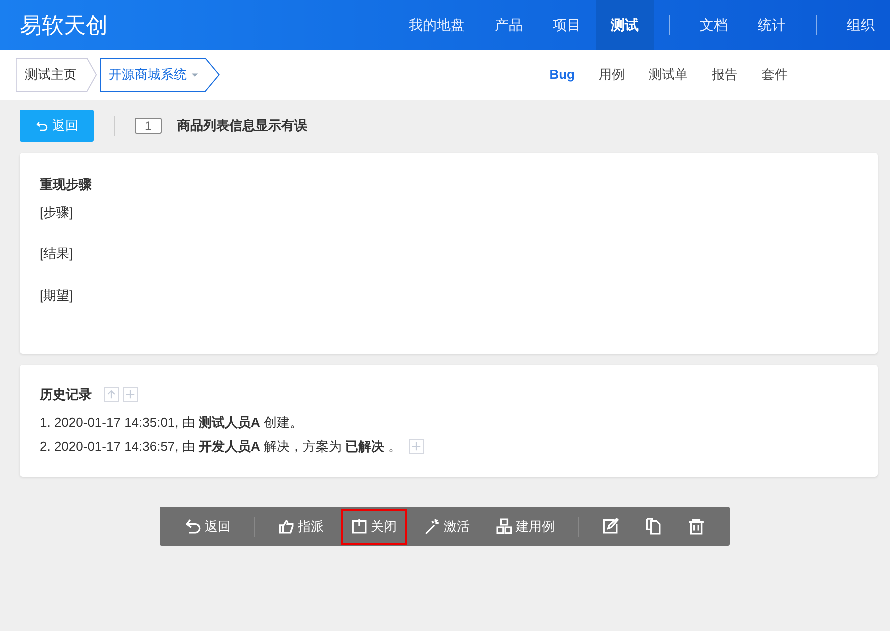 The width and height of the screenshot is (890, 631). I want to click on copy-icon, so click(653, 526).